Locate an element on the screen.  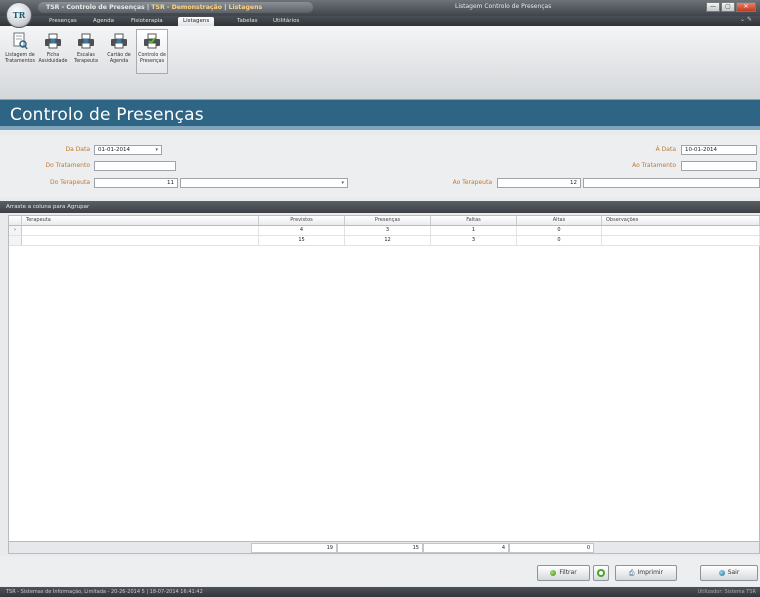
filtrar-button: Filtrar is located at coordinates (563, 573).